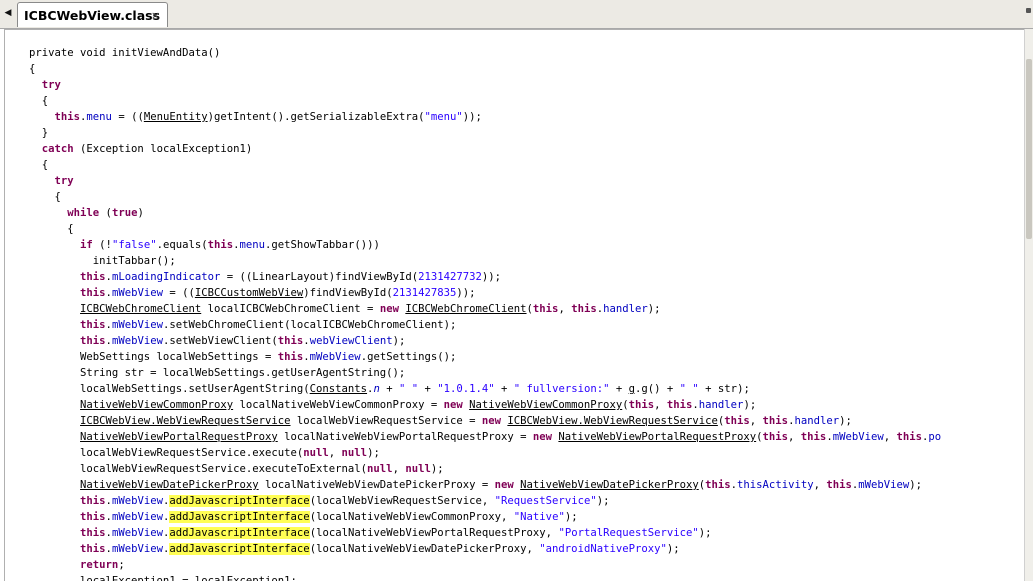  Describe the element at coordinates (1028, 305) in the screenshot. I see `vertical-scrollbar` at that location.